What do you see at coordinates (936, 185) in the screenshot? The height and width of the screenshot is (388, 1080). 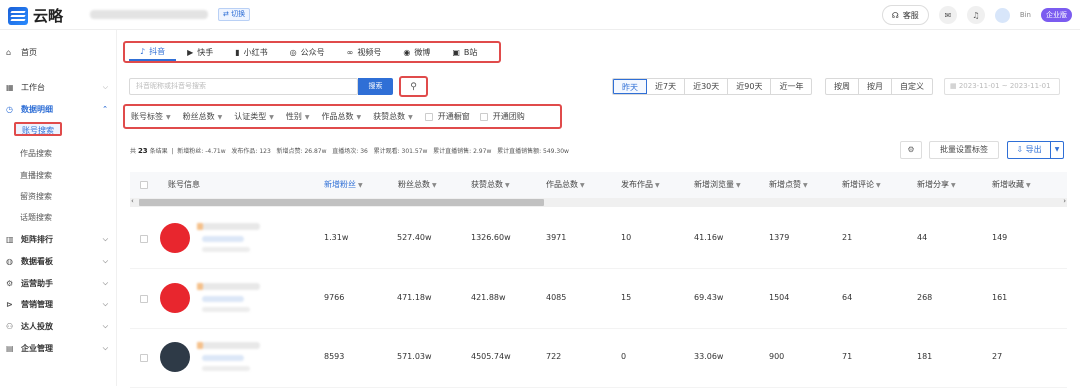 I see `col-new-shares: 新增分享 ▼` at bounding box center [936, 185].